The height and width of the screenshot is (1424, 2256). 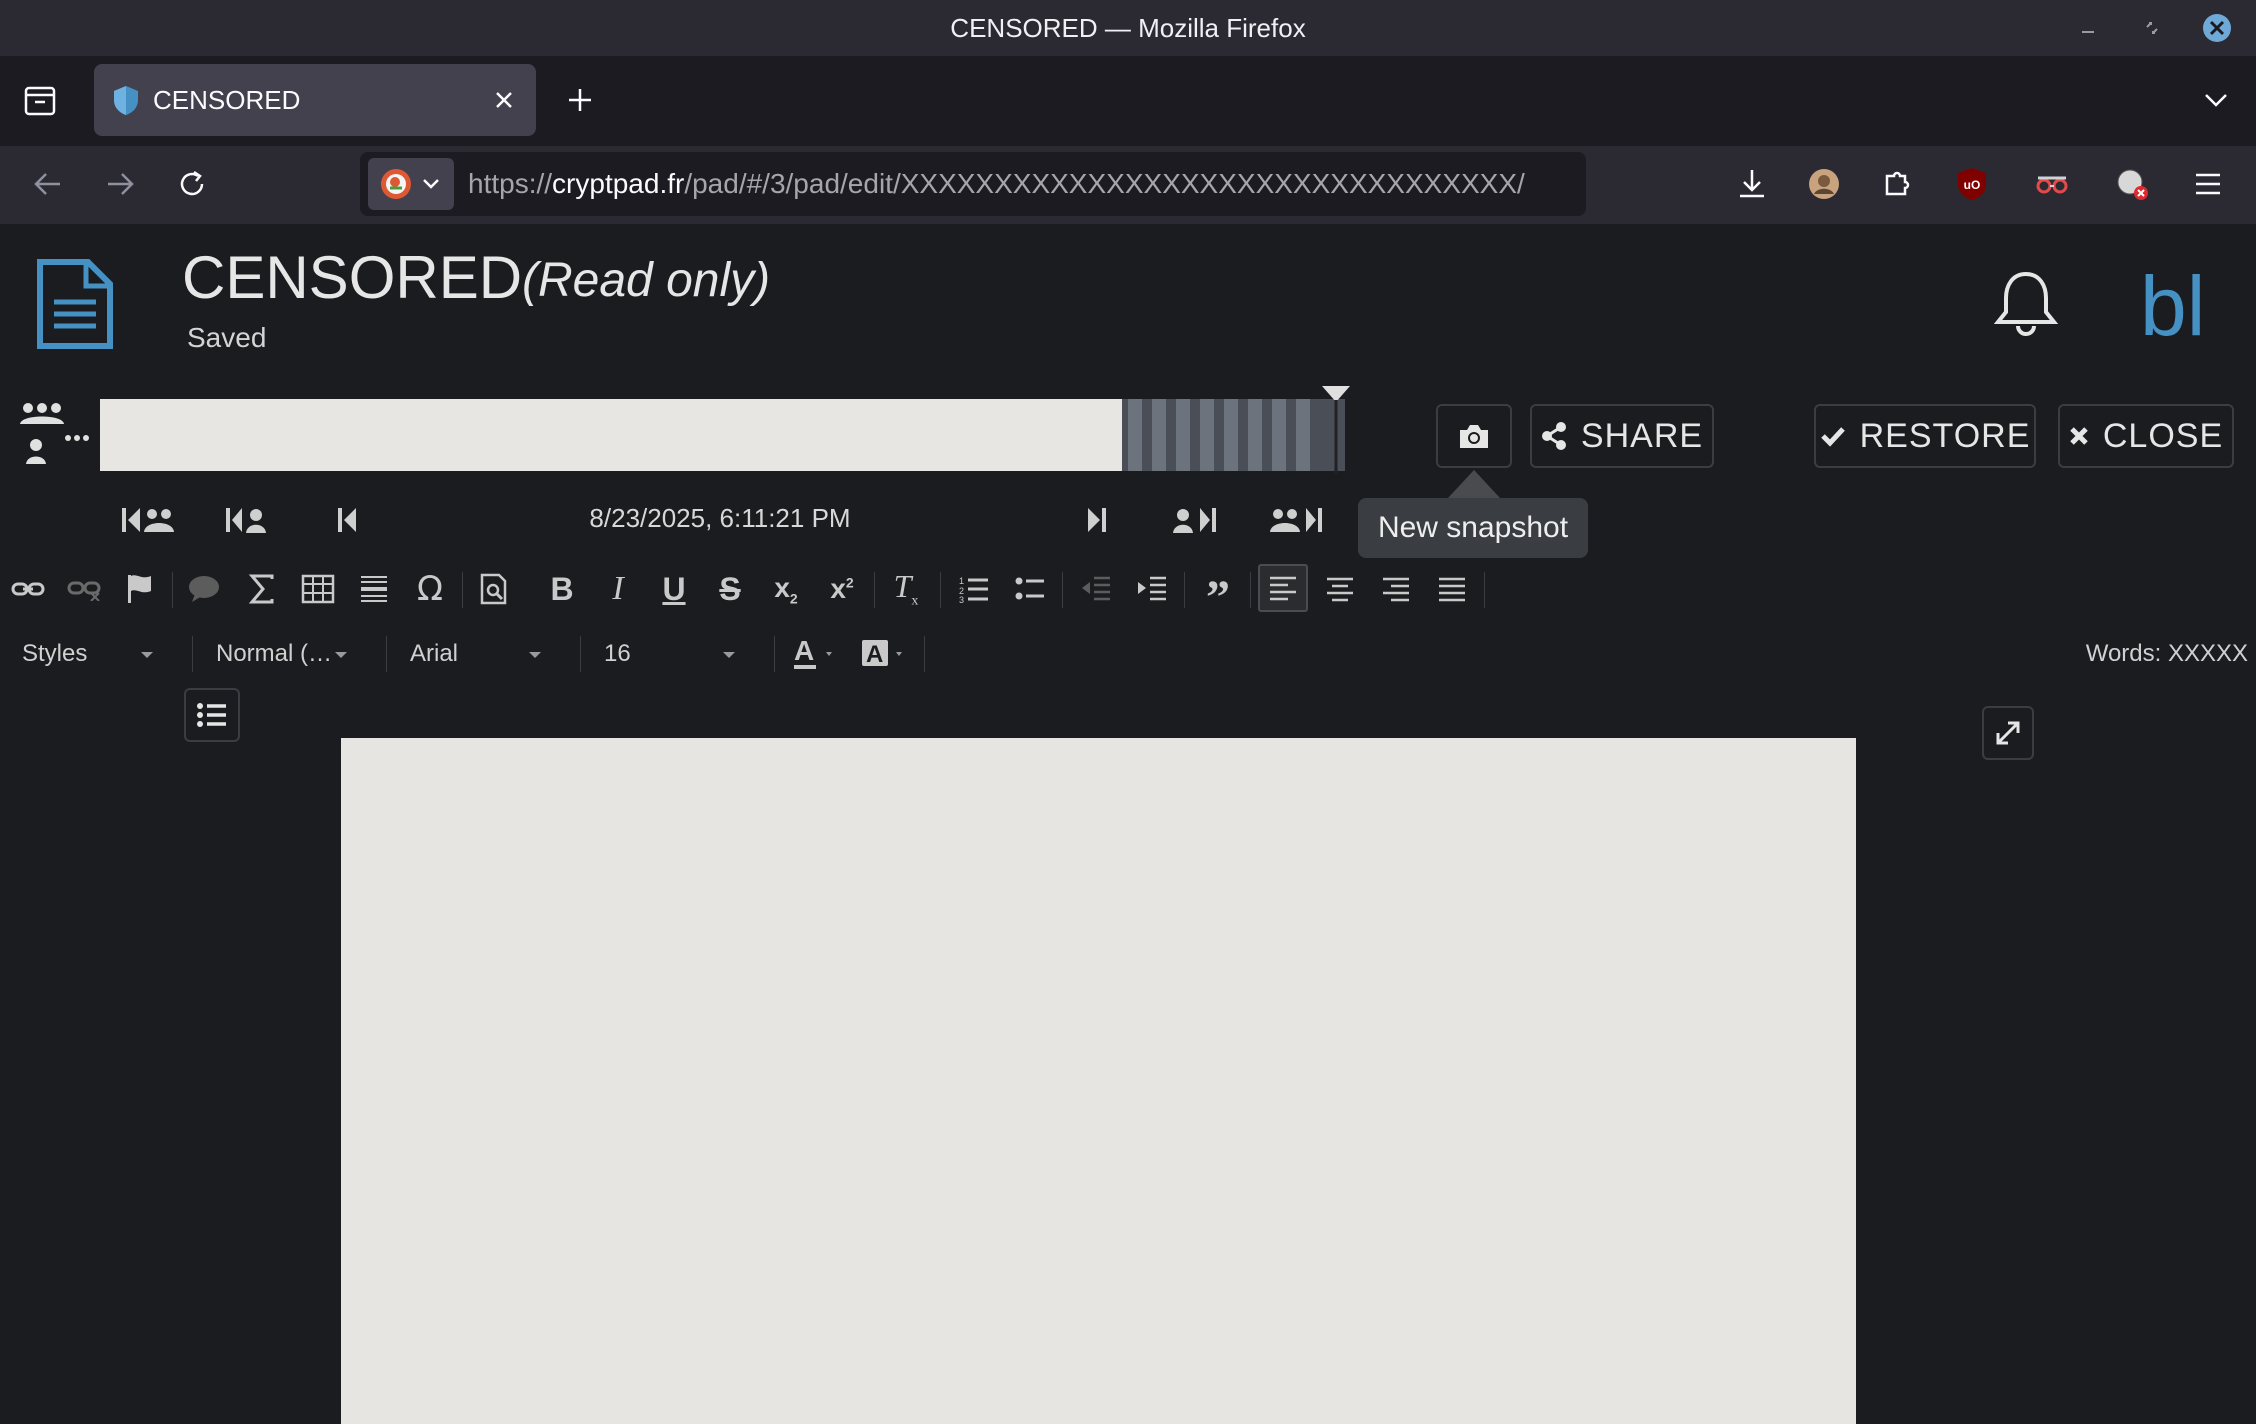 I want to click on numbered-list-icon: 123, so click(x=974, y=589).